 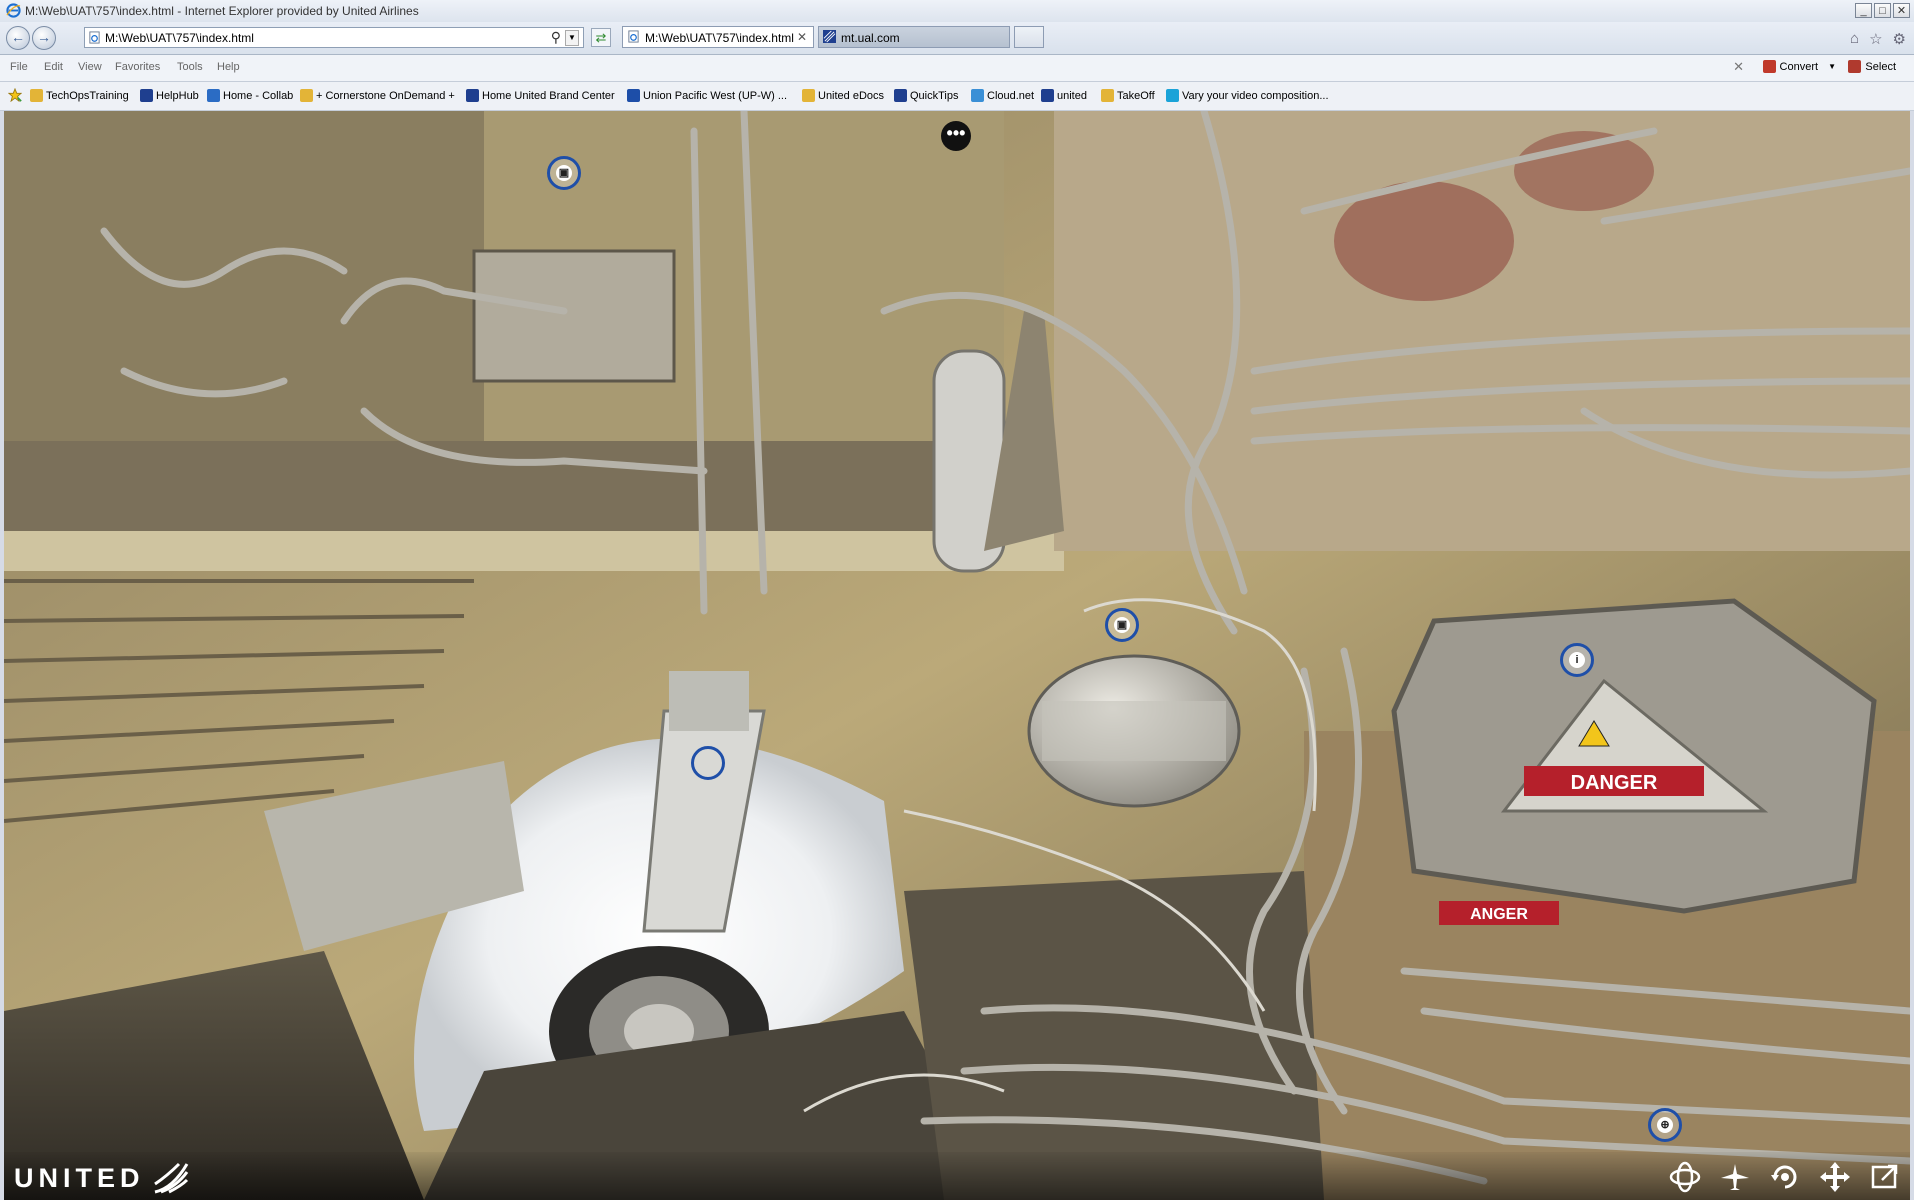 What do you see at coordinates (851, 95) in the screenshot?
I see `favorite-label: United eDocs` at bounding box center [851, 95].